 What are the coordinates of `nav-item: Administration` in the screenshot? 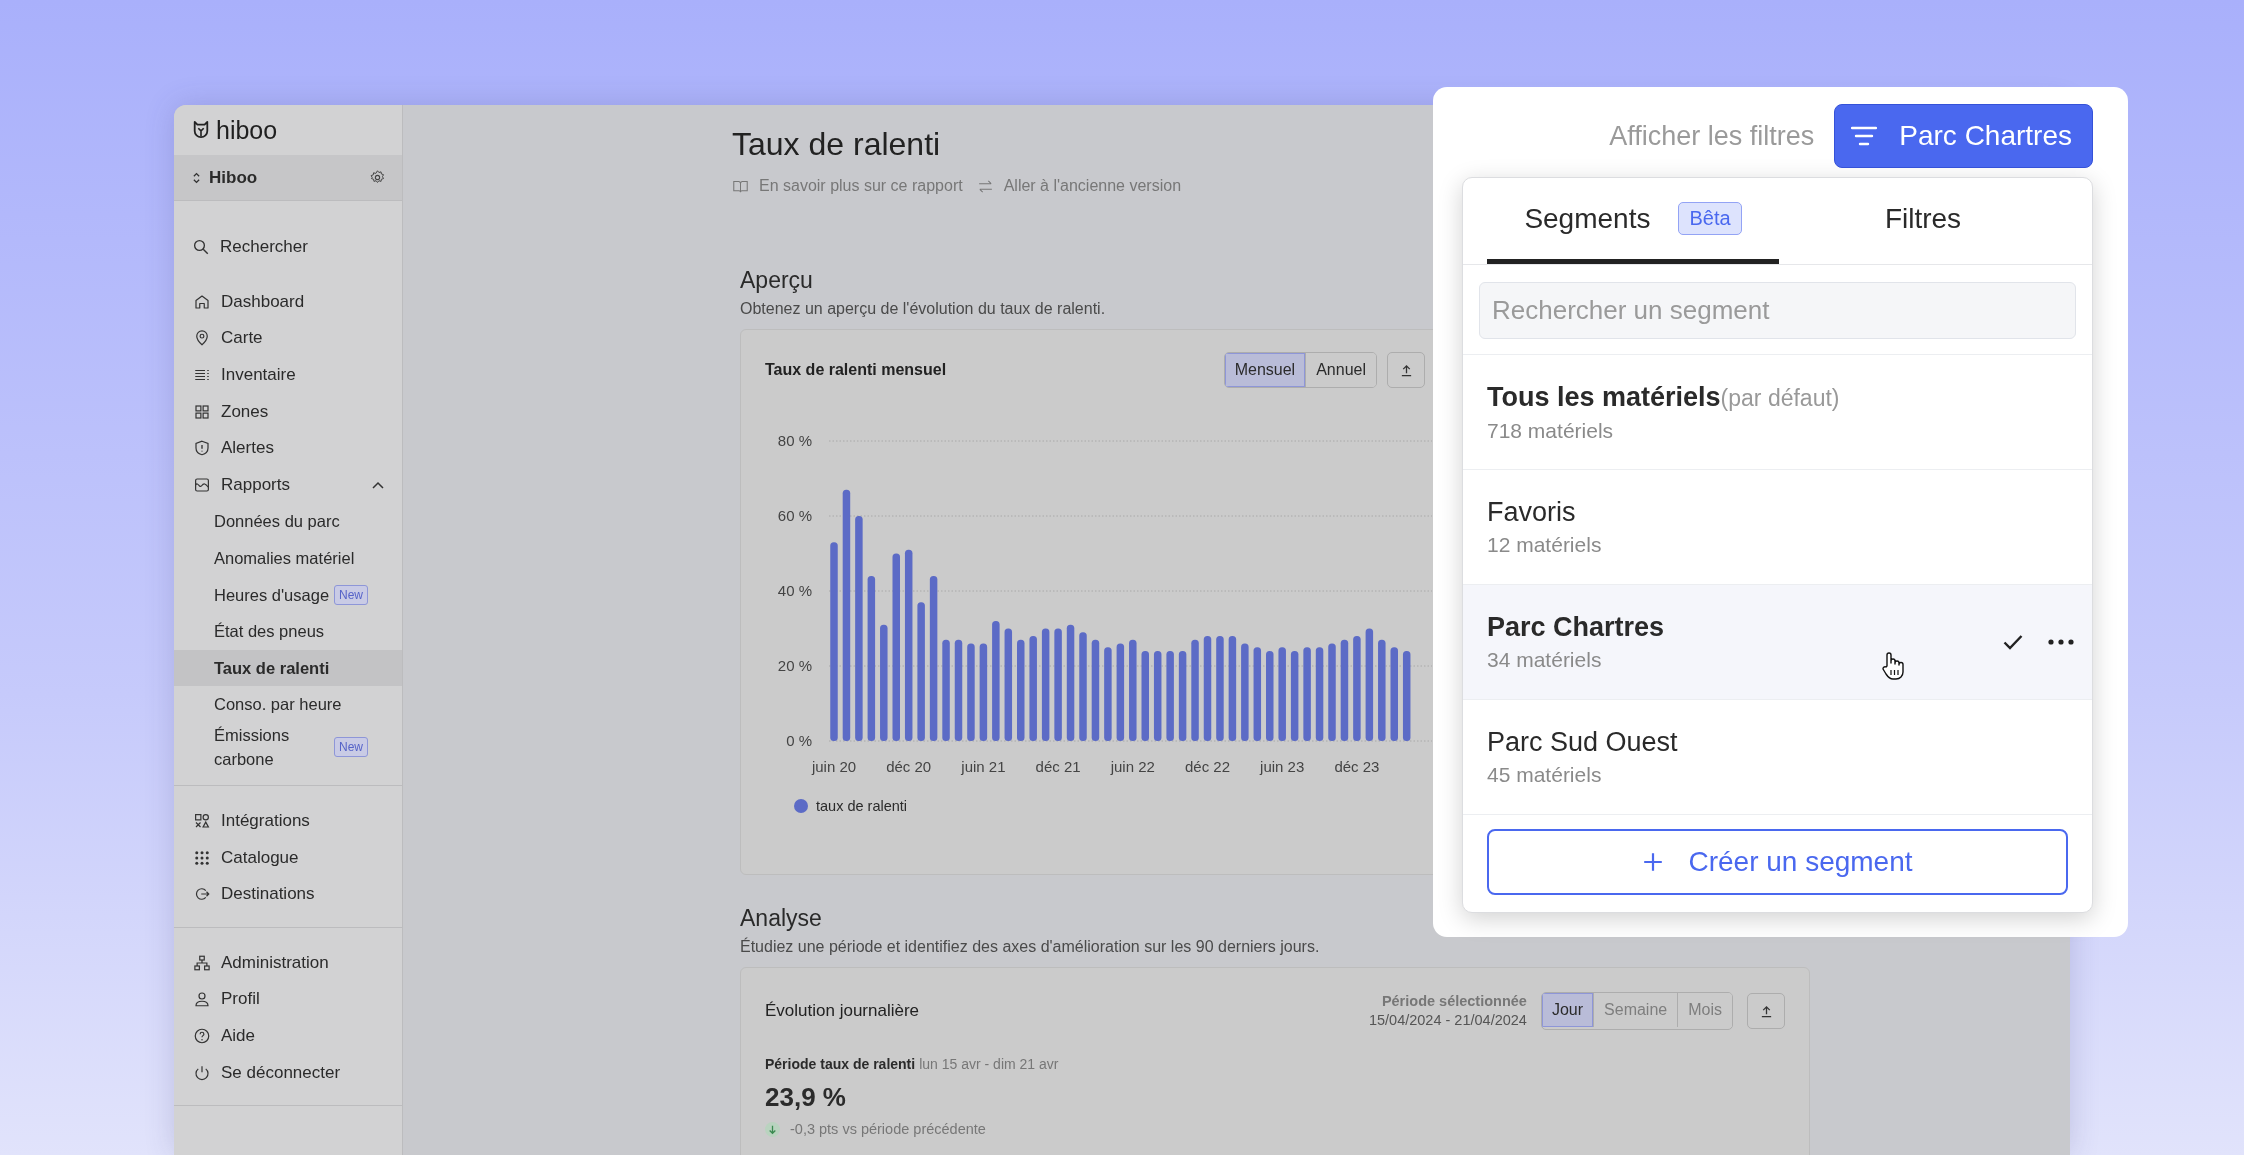 It's located at (288, 963).